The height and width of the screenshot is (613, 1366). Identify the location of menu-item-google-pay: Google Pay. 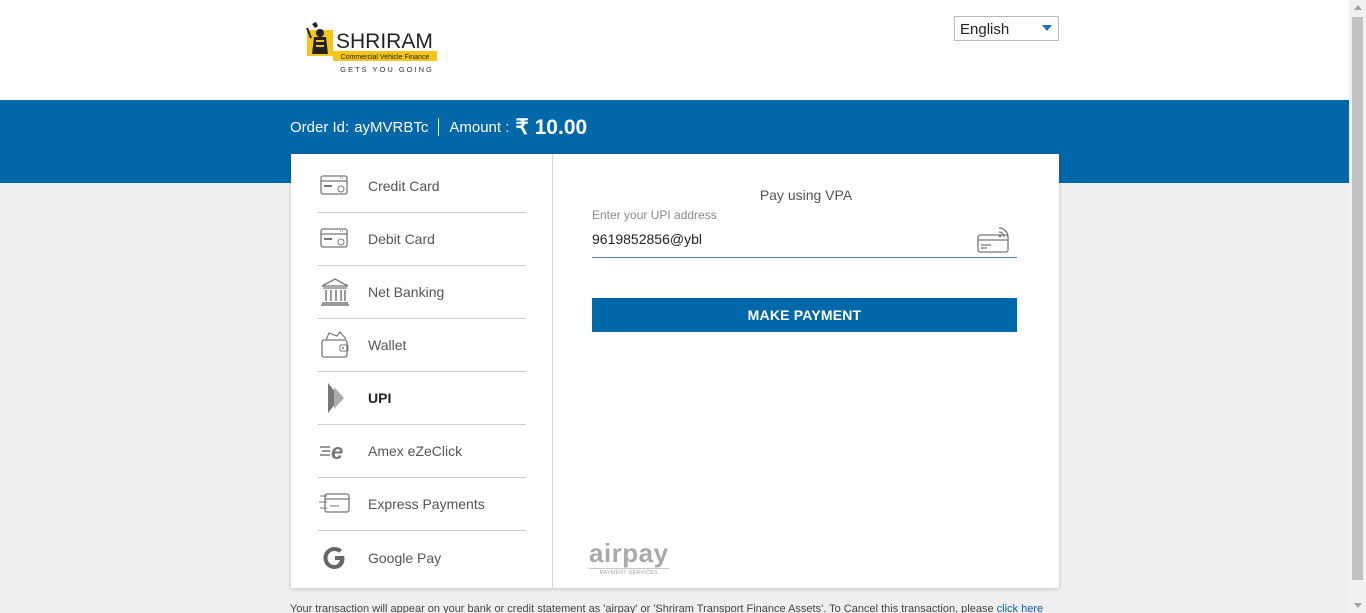
(422, 557).